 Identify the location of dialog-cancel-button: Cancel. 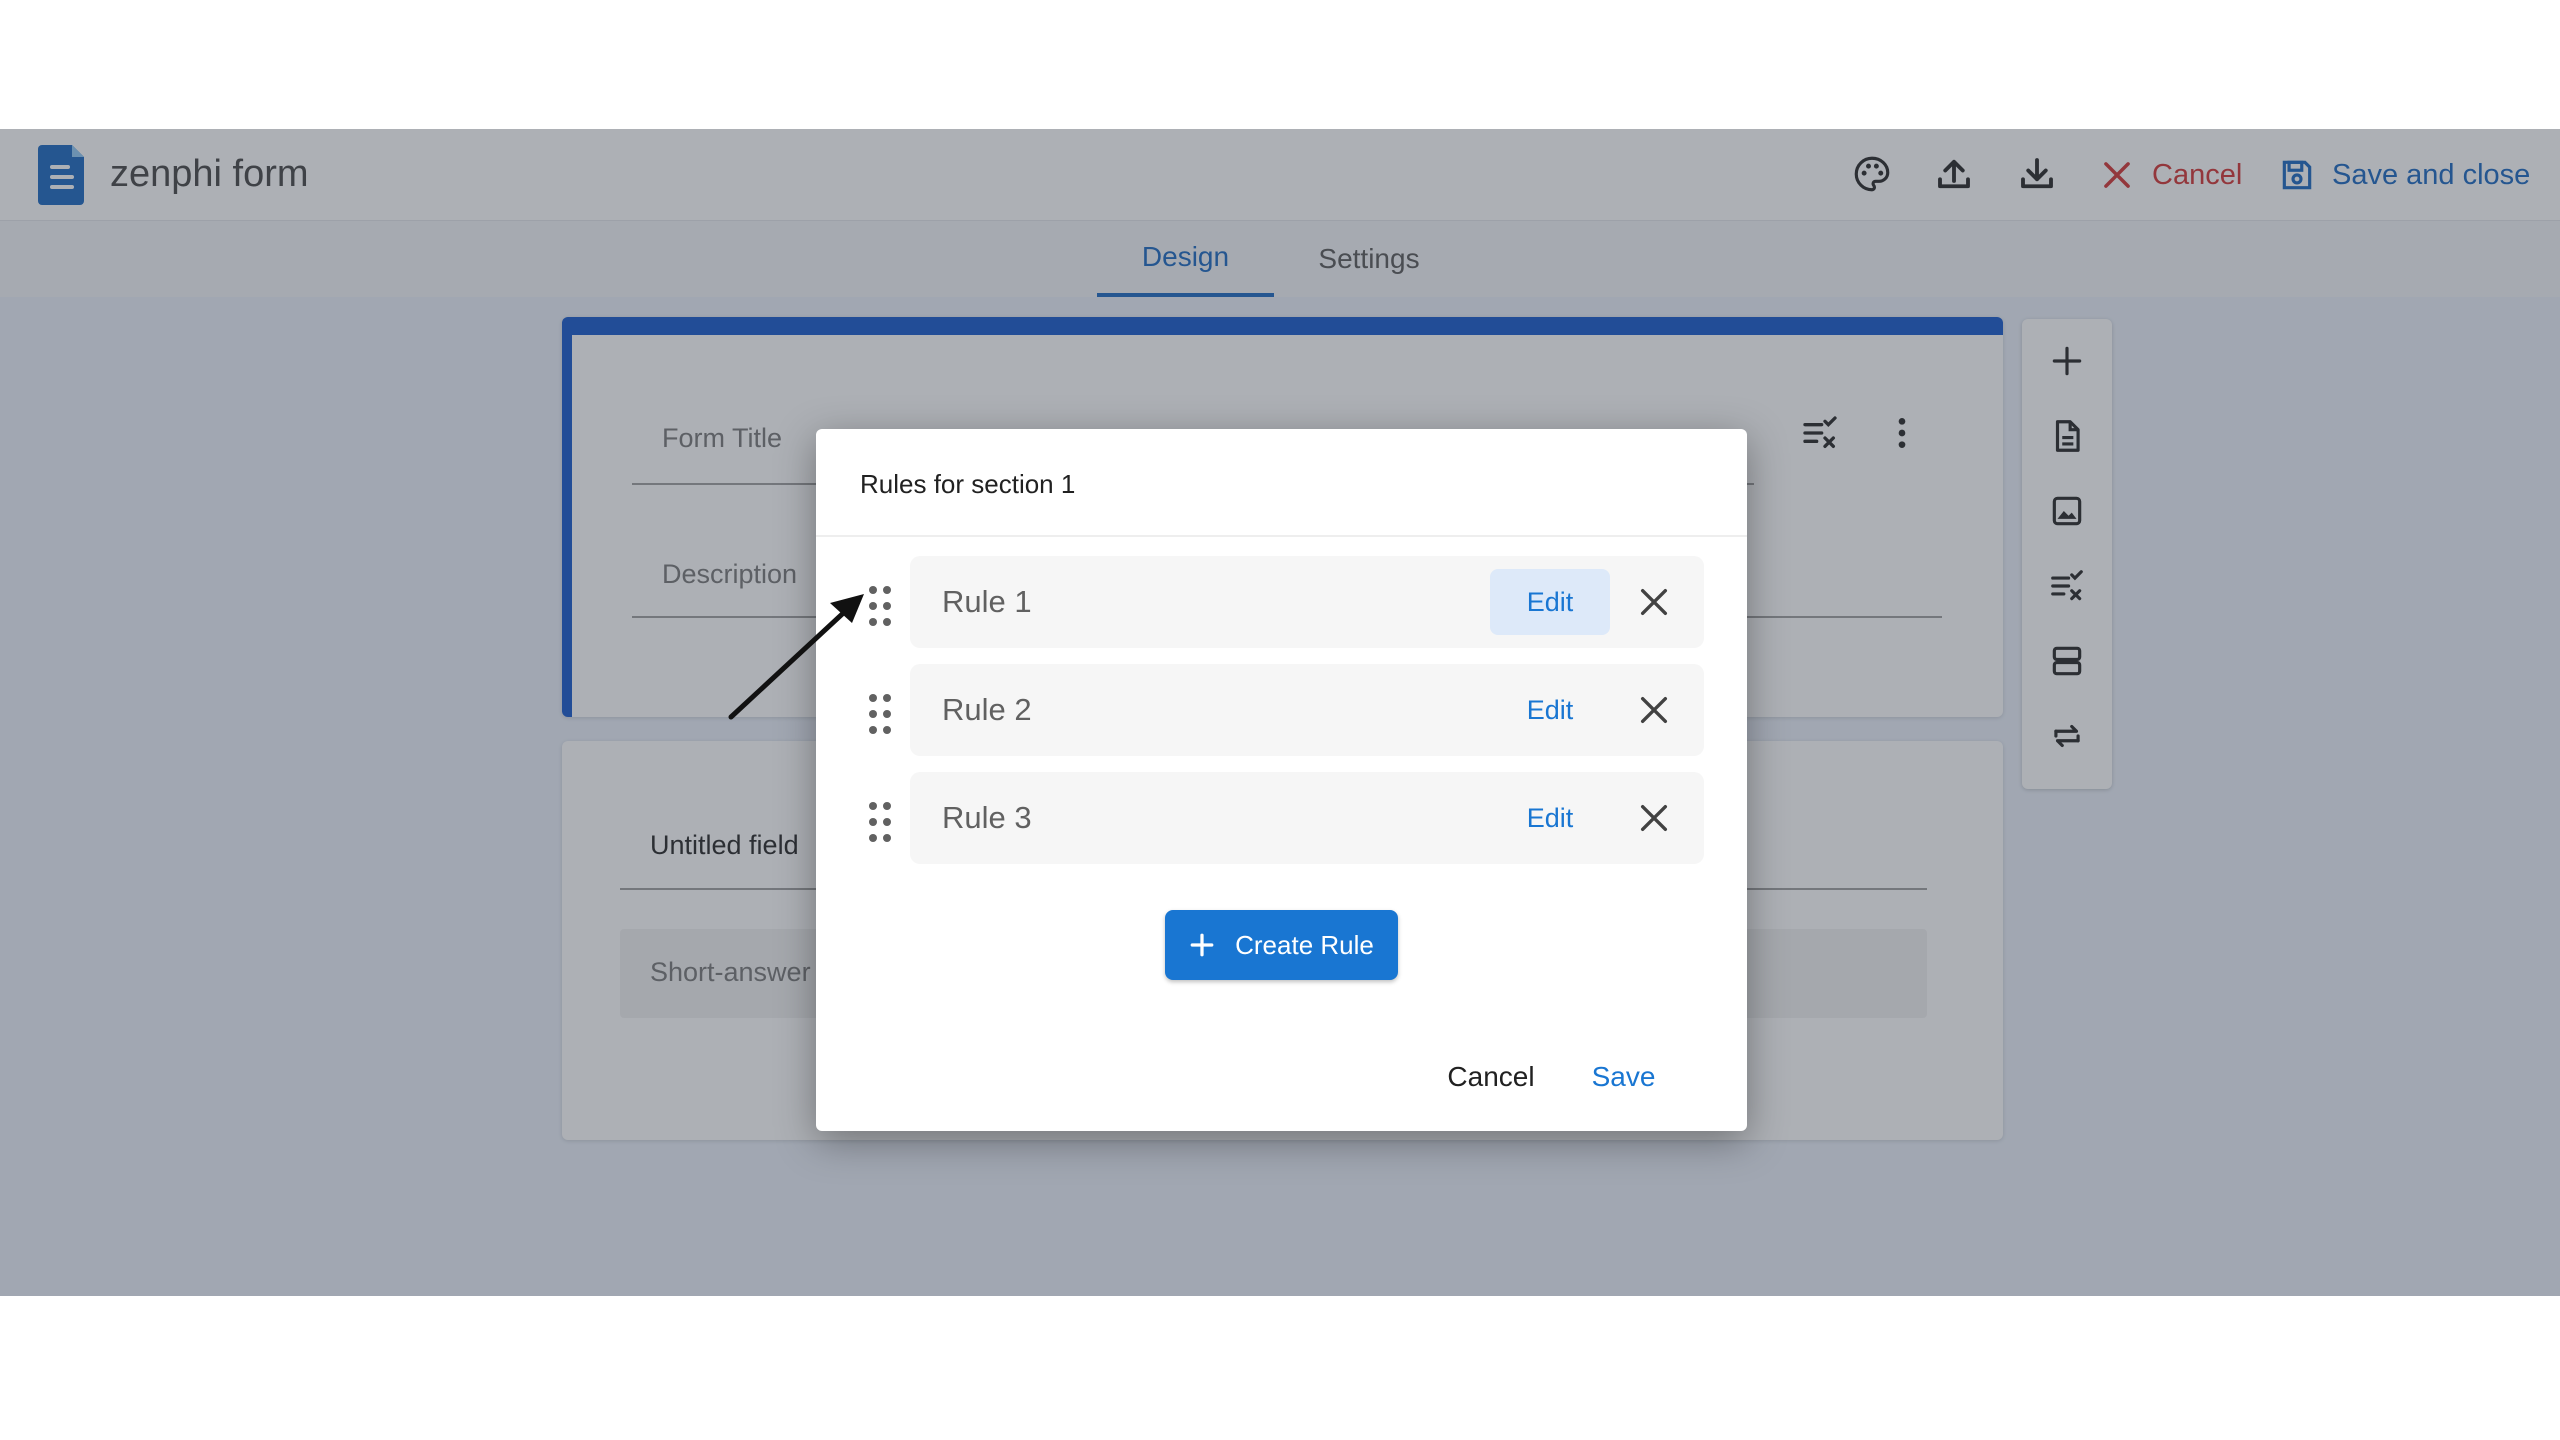
(1491, 1077).